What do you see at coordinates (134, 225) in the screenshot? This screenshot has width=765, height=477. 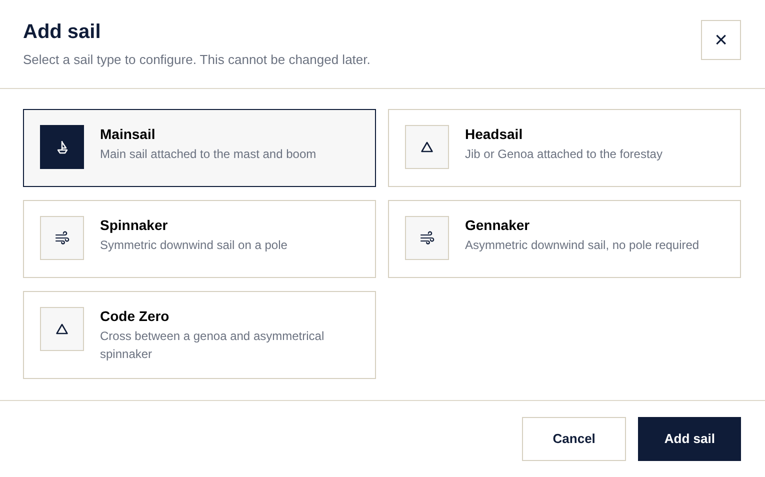 I see `option-title: Spinnaker` at bounding box center [134, 225].